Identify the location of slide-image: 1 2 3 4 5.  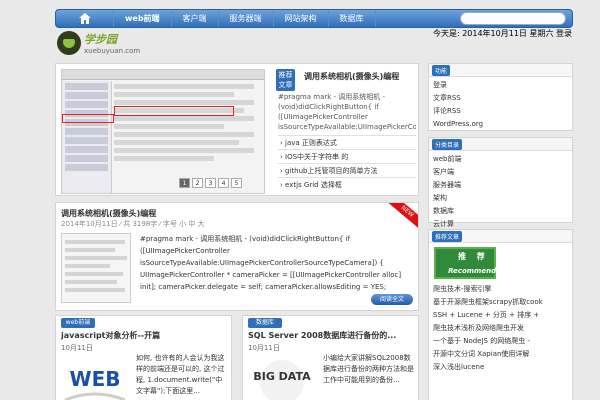
(163, 131).